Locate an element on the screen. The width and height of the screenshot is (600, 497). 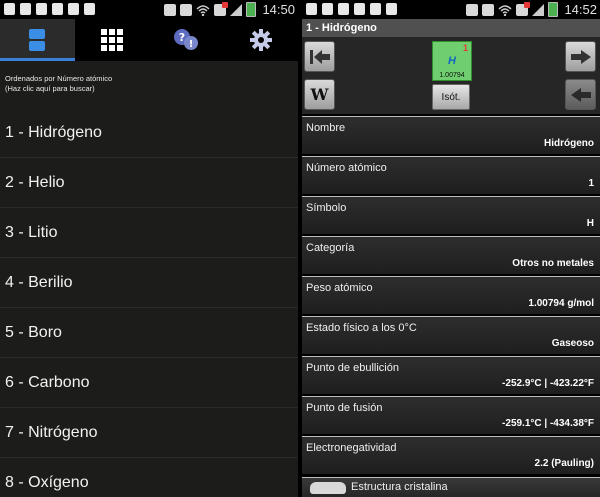
left-arrow-icon is located at coordinates (580, 94).